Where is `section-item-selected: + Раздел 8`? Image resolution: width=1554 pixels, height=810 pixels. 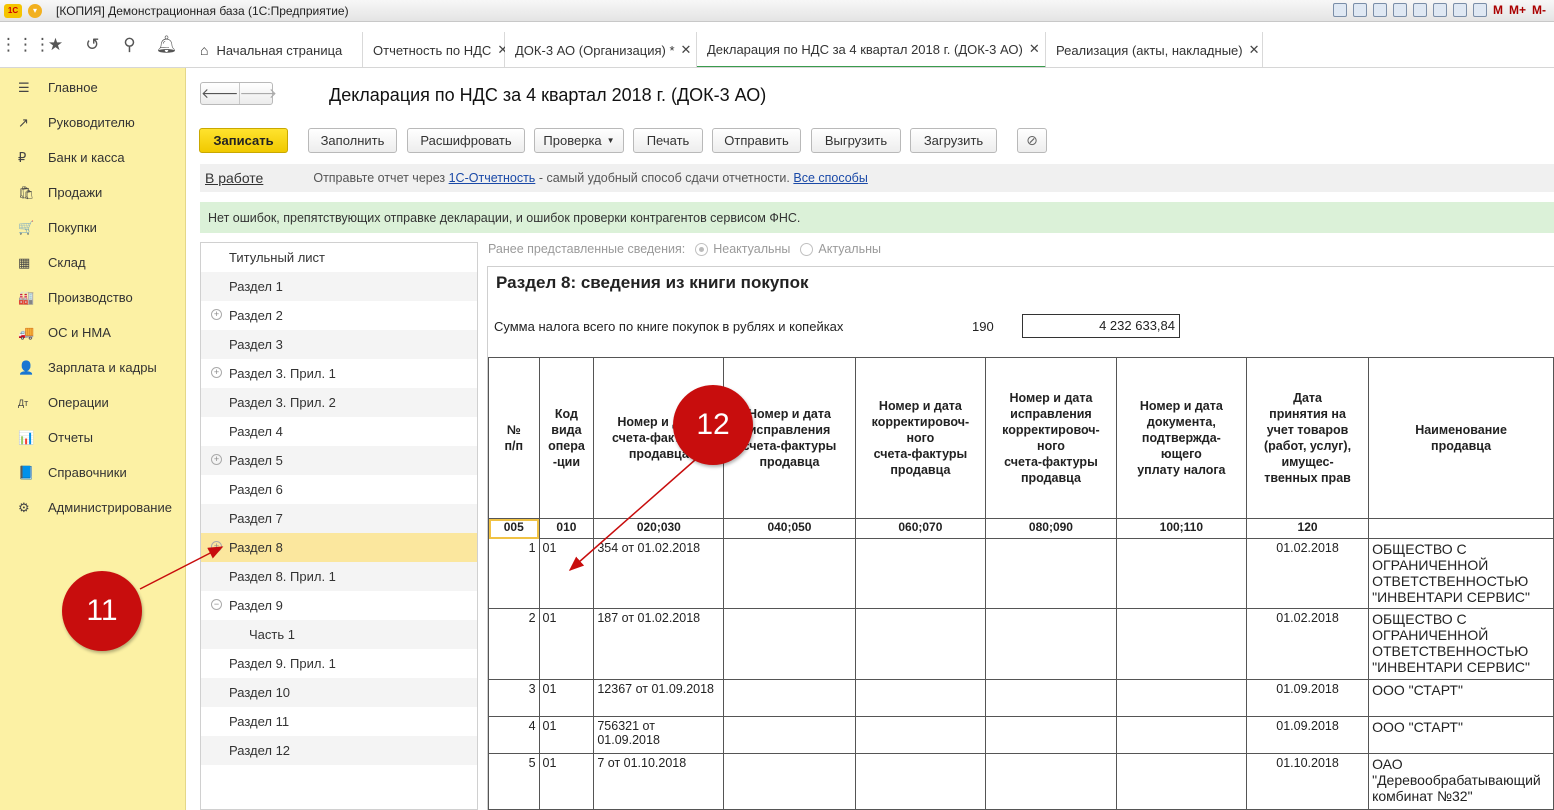
section-item-selected: + Раздел 8 is located at coordinates (339, 547).